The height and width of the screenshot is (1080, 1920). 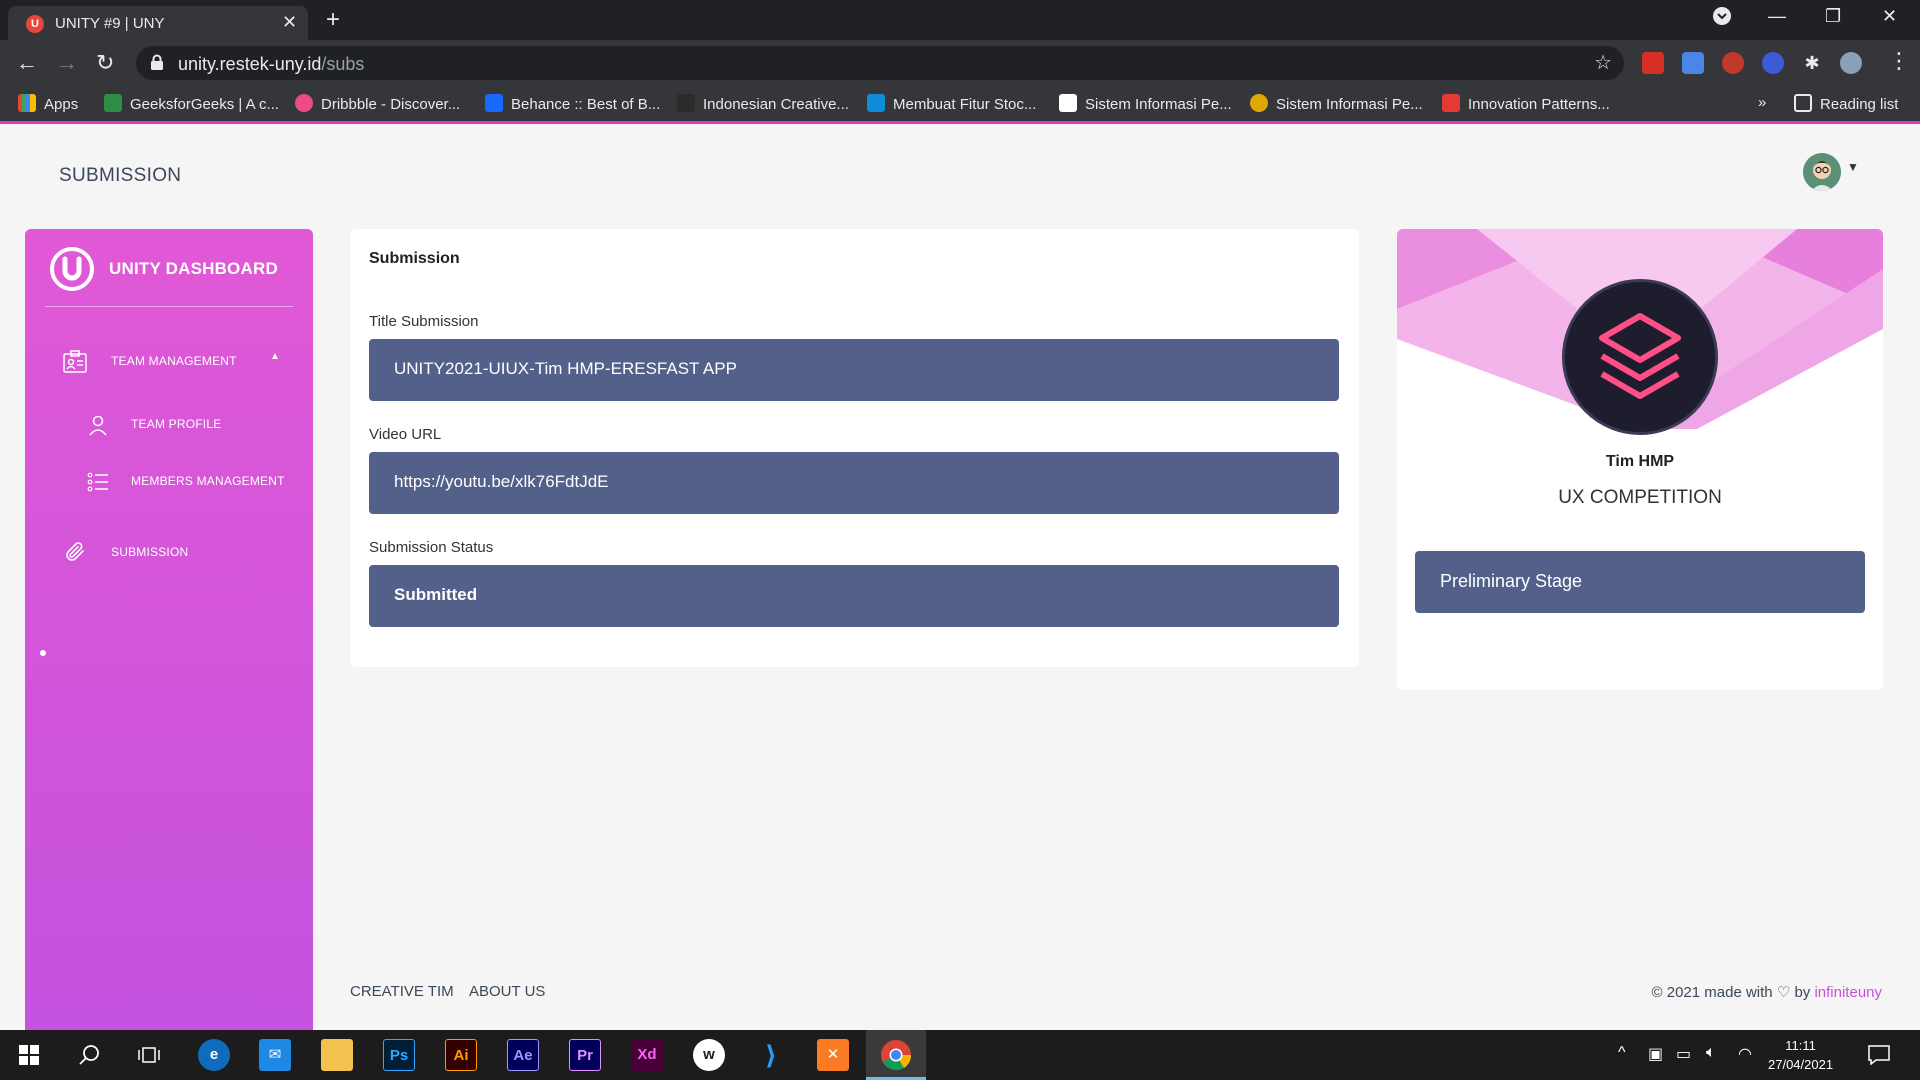 What do you see at coordinates (1068, 103) in the screenshot?
I see `pkp-icon` at bounding box center [1068, 103].